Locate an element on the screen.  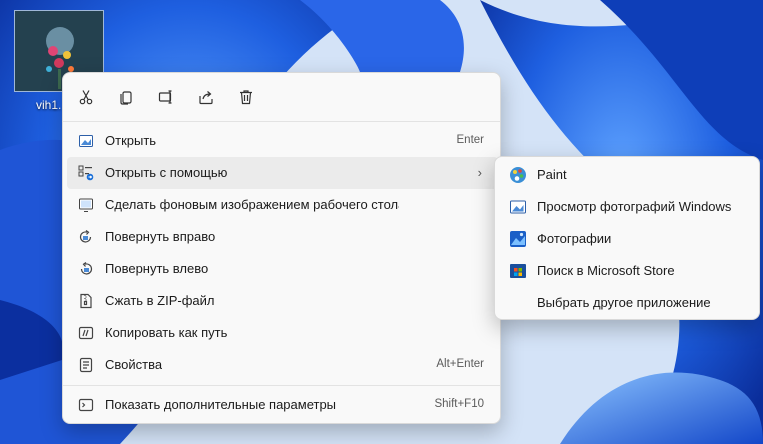
copy-path-icon is located at coordinates (86, 333).